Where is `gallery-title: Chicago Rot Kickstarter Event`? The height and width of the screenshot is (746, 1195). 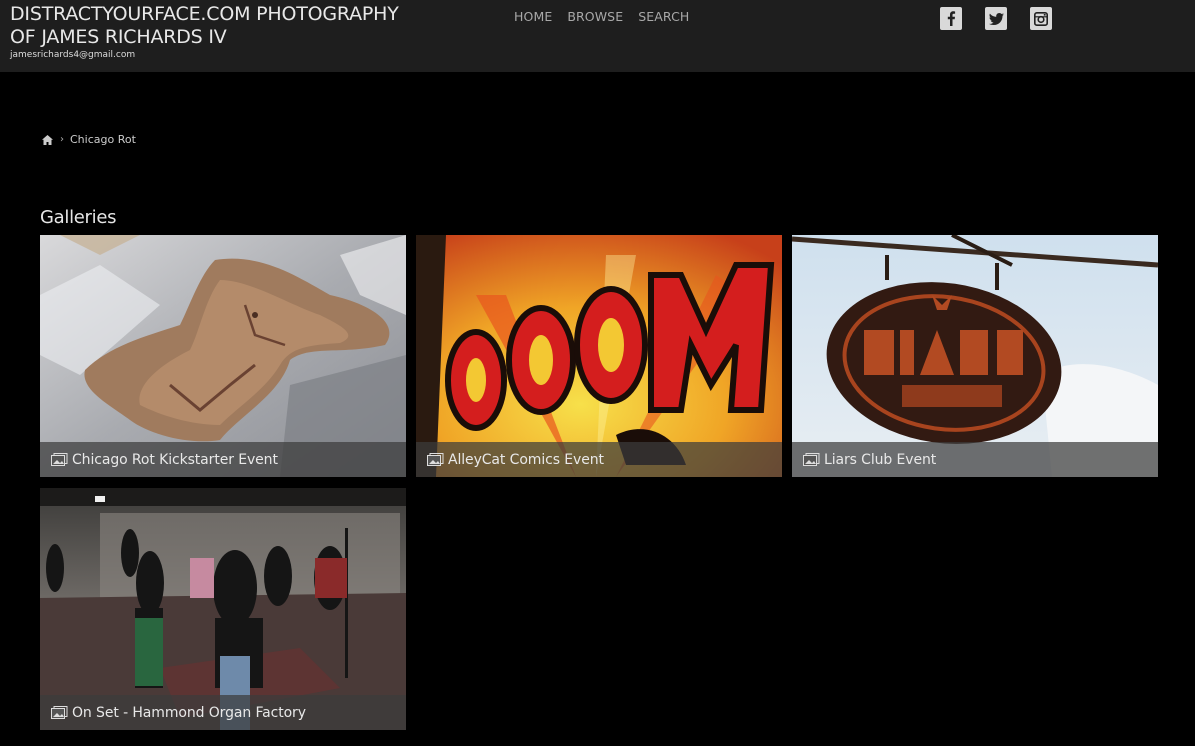
gallery-title: Chicago Rot Kickstarter Event is located at coordinates (175, 459).